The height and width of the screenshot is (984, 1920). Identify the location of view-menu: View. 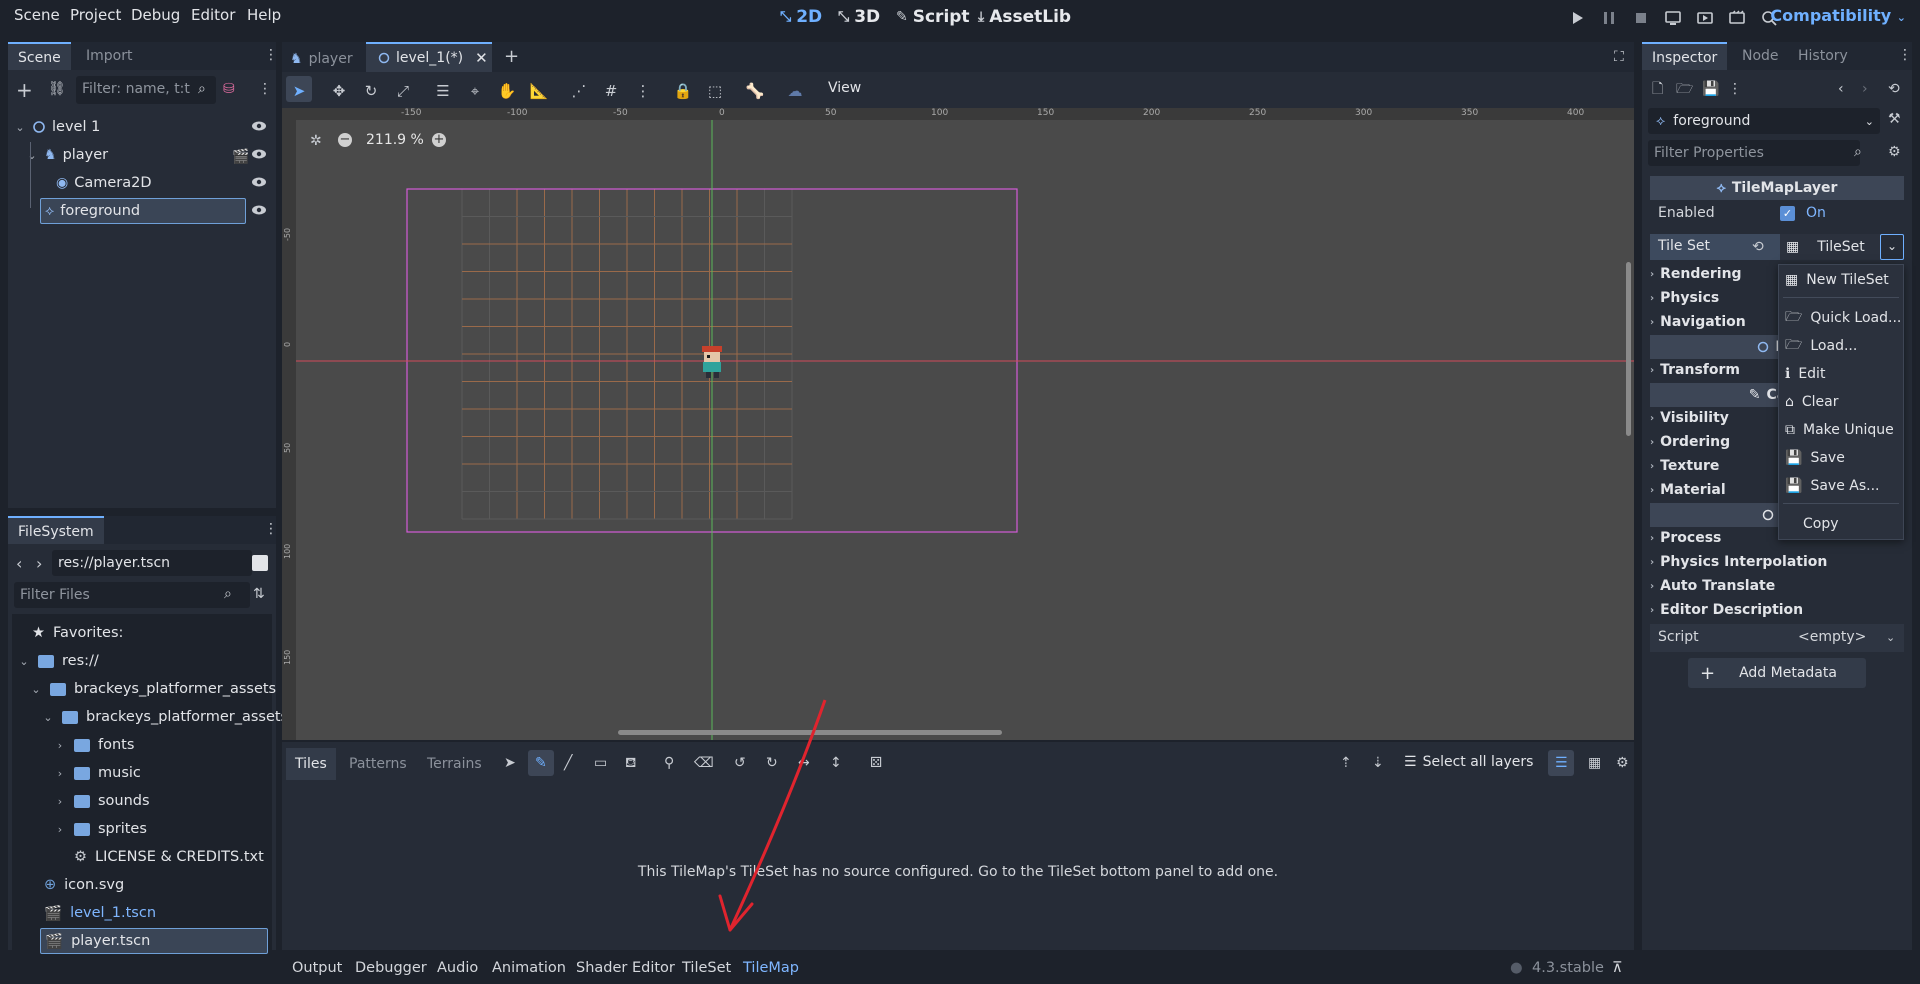
(844, 88).